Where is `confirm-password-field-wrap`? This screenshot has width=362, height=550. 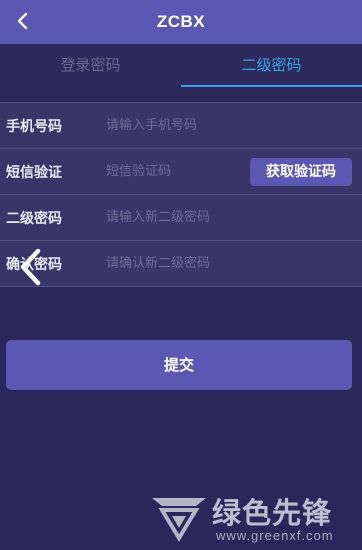 confirm-password-field-wrap is located at coordinates (234, 263).